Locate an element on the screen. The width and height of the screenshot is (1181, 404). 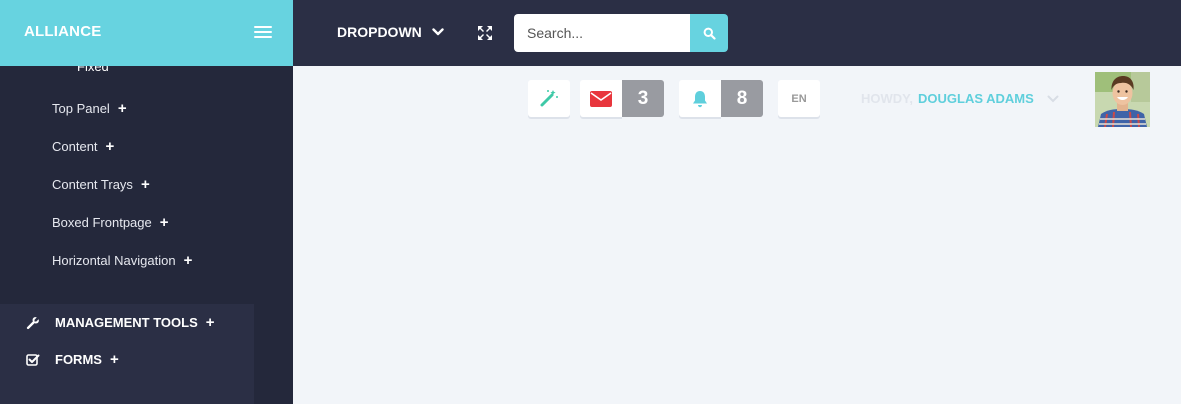
language-selector: EN is located at coordinates (799, 98).